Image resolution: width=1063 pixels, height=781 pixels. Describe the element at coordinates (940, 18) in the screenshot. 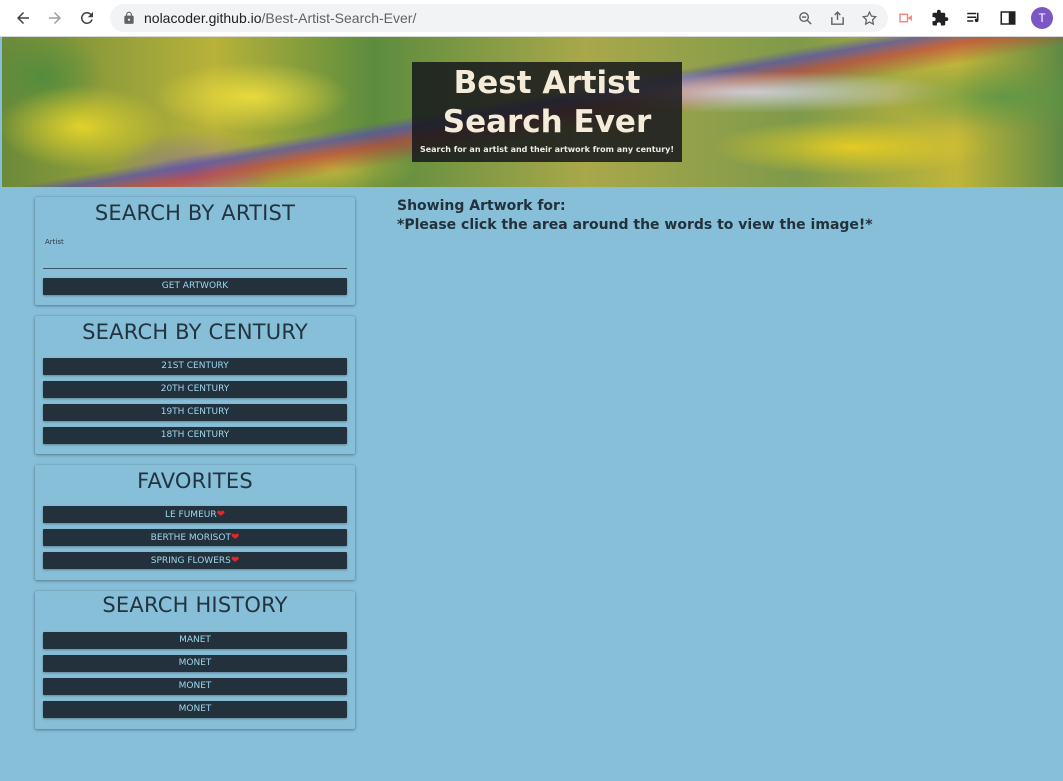

I see `extensions-puzzle-icon` at that location.